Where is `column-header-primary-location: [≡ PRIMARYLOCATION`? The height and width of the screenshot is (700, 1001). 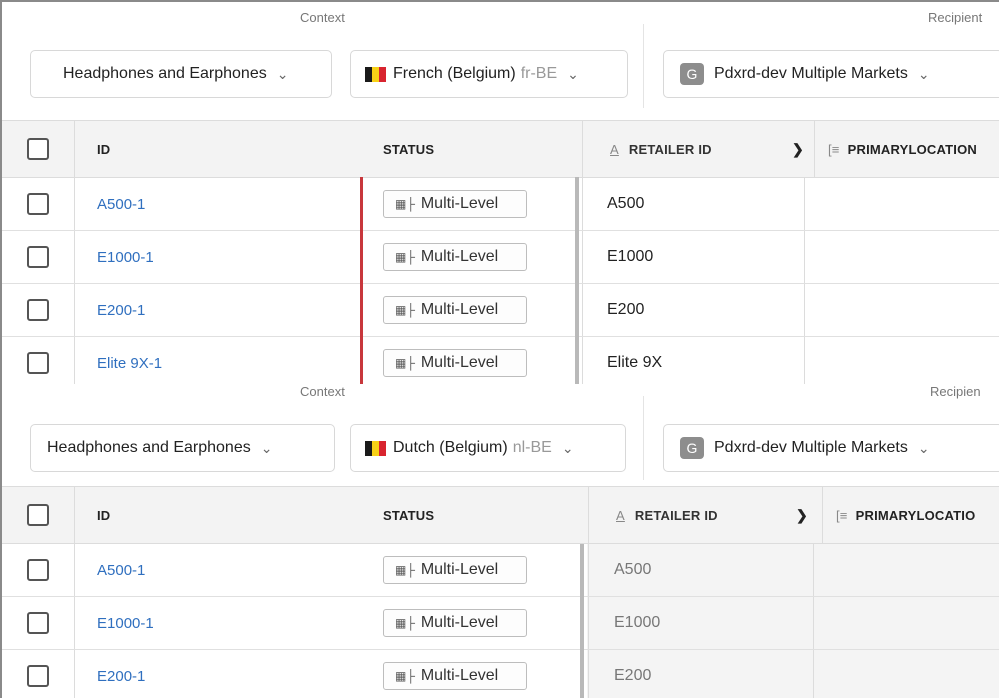 column-header-primary-location: [≡ PRIMARYLOCATION is located at coordinates (902, 149).